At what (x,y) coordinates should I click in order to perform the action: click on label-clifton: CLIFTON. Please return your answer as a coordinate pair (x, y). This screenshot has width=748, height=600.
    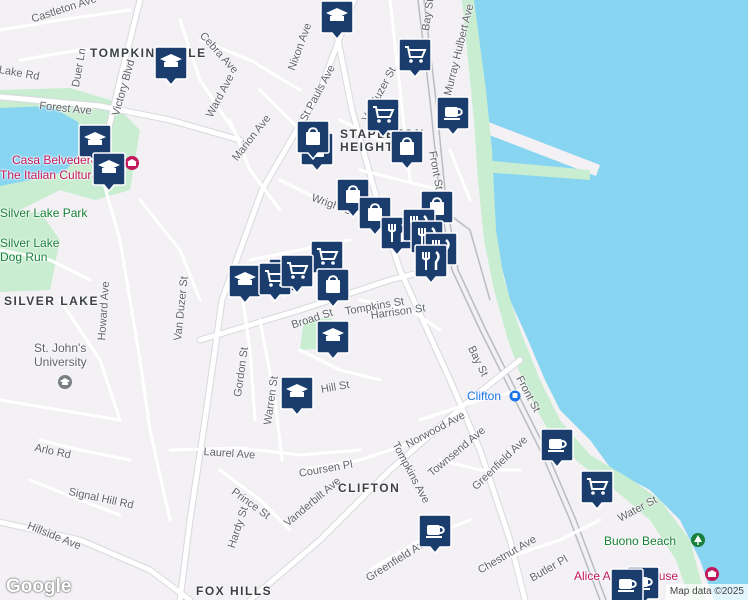
    Looking at the image, I should click on (369, 488).